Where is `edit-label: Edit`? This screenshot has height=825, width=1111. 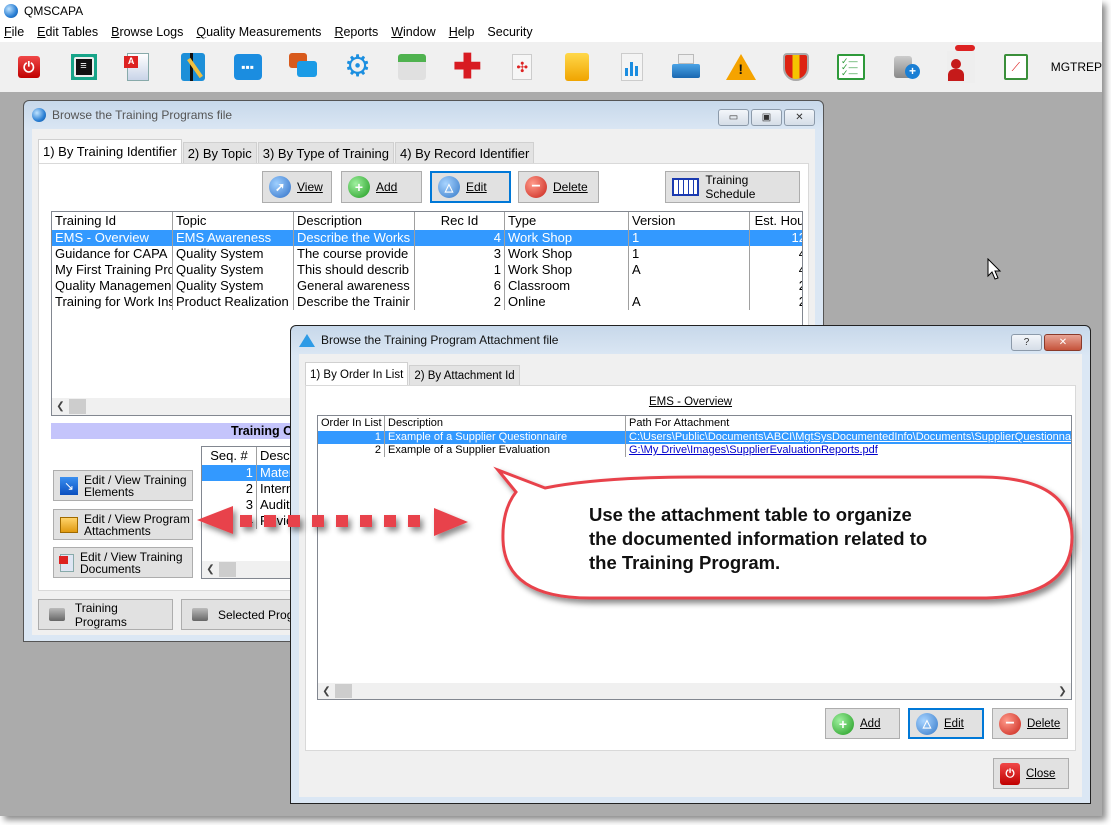 edit-label: Edit is located at coordinates (476, 187).